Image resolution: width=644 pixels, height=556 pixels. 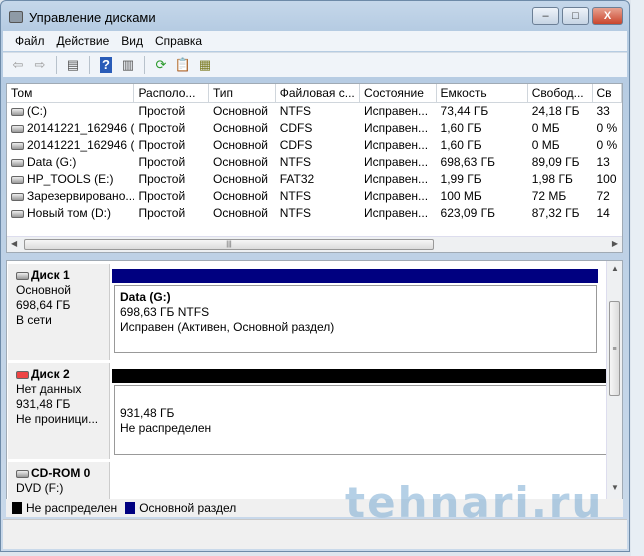 I want to click on cell-percent-free: 72, so click(x=607, y=196).